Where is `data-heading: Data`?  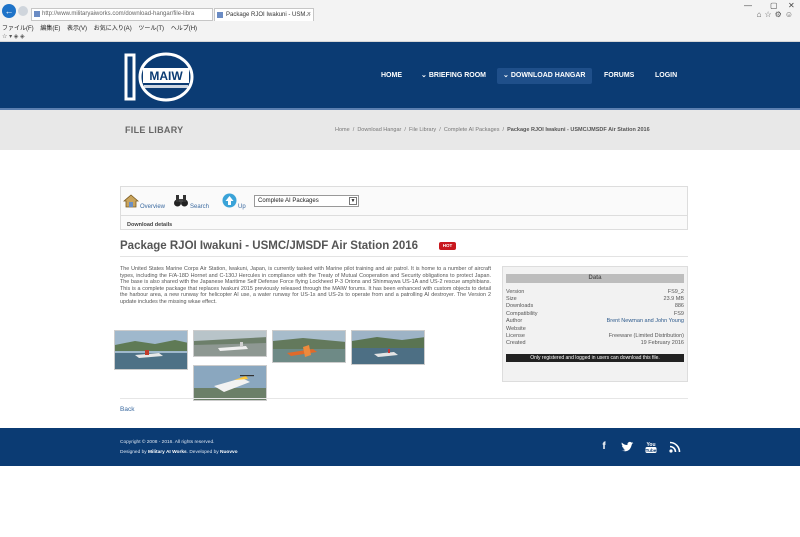 data-heading: Data is located at coordinates (595, 278).